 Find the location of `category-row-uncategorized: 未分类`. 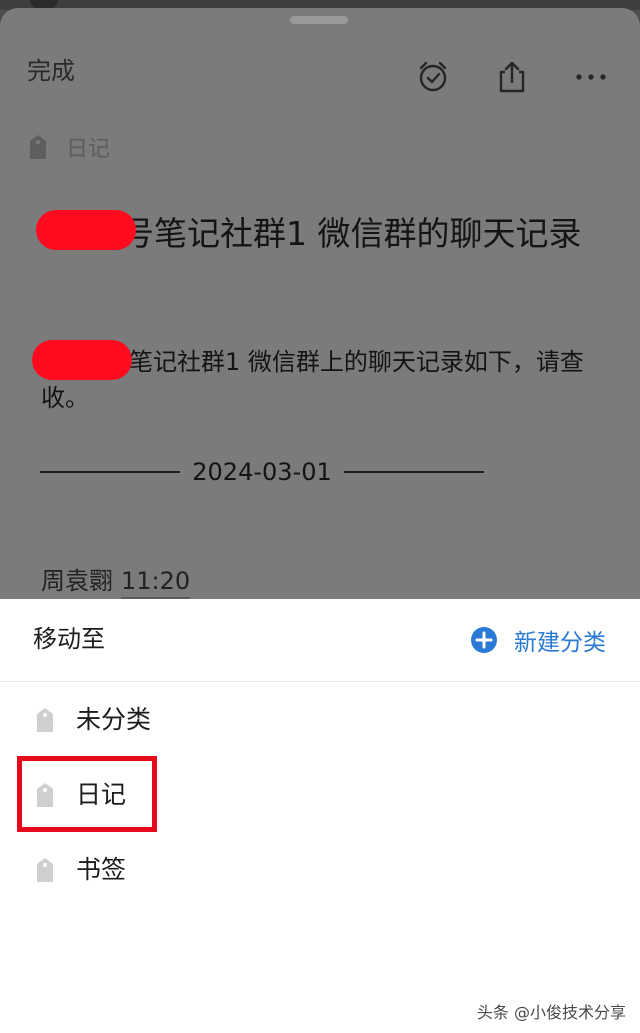

category-row-uncategorized: 未分类 is located at coordinates (320, 720).